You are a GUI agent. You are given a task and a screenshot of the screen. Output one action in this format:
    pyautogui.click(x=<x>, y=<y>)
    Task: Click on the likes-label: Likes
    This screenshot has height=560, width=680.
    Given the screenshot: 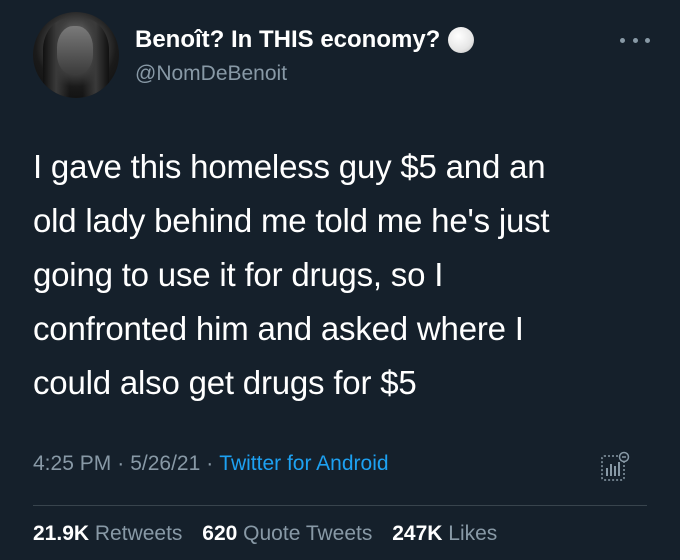 What is the action you would take?
    pyautogui.click(x=473, y=533)
    